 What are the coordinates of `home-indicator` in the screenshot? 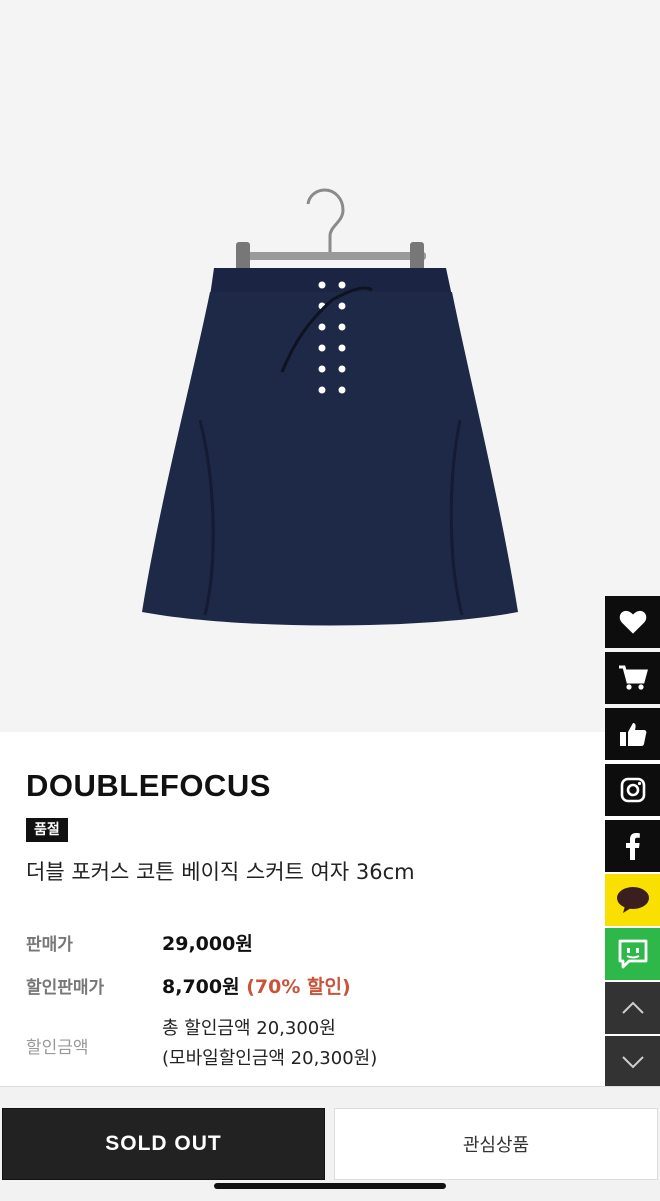 It's located at (330, 1186).